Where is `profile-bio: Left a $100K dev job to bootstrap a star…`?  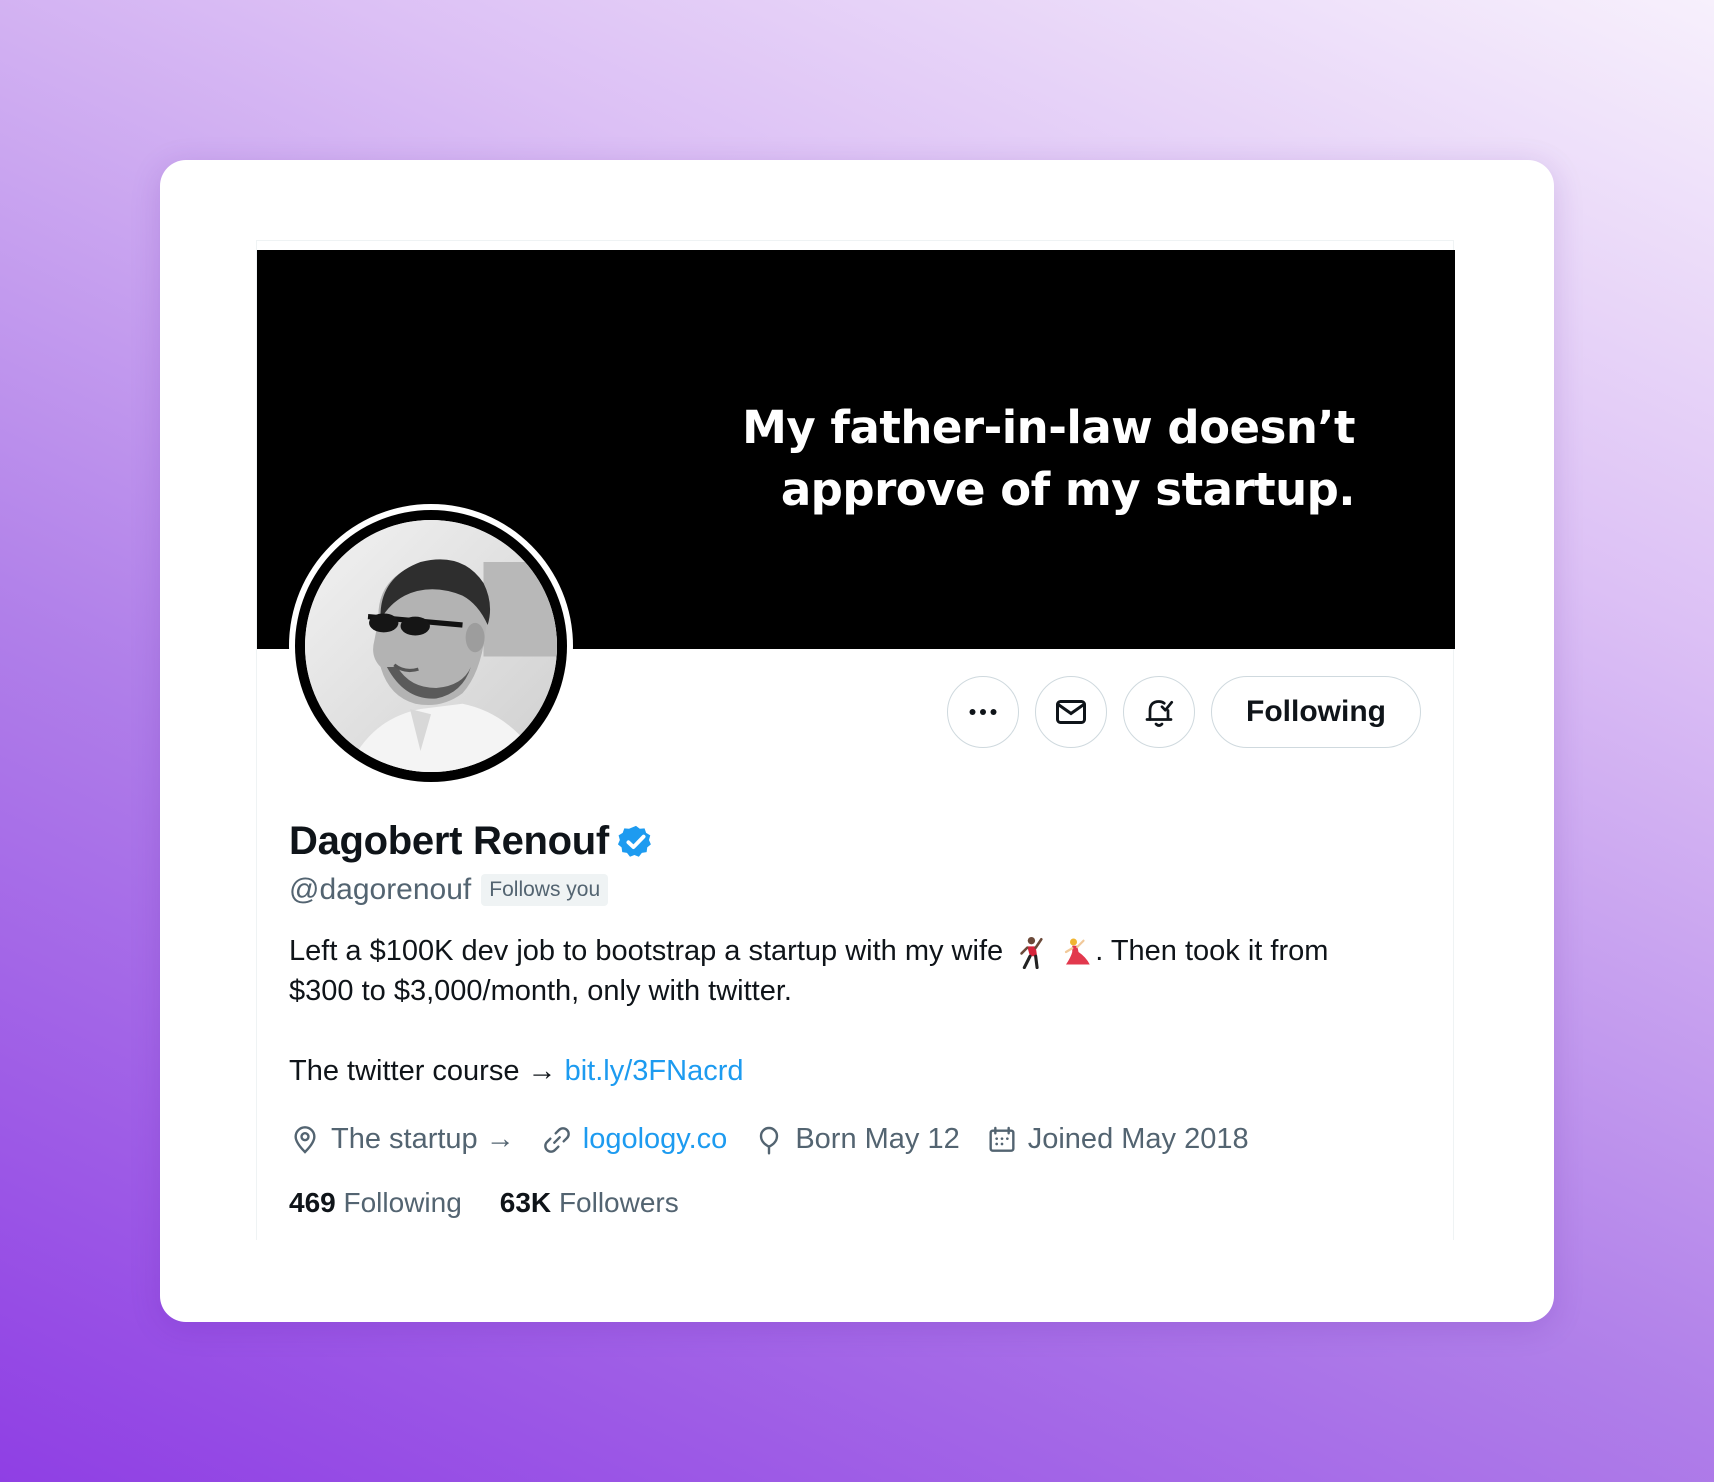 profile-bio: Left a $100K dev job to bootstrap a star… is located at coordinates (854, 1011).